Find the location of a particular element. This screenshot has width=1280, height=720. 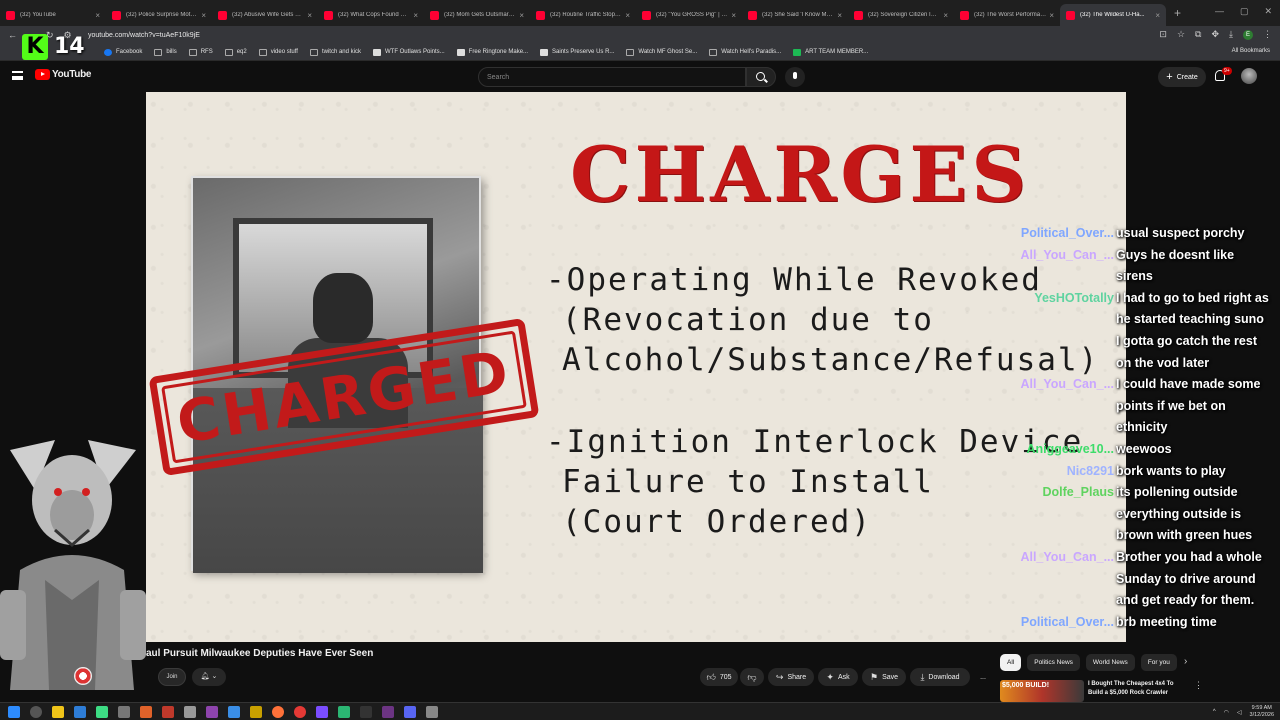

filter-chip: For you is located at coordinates (1158, 662).